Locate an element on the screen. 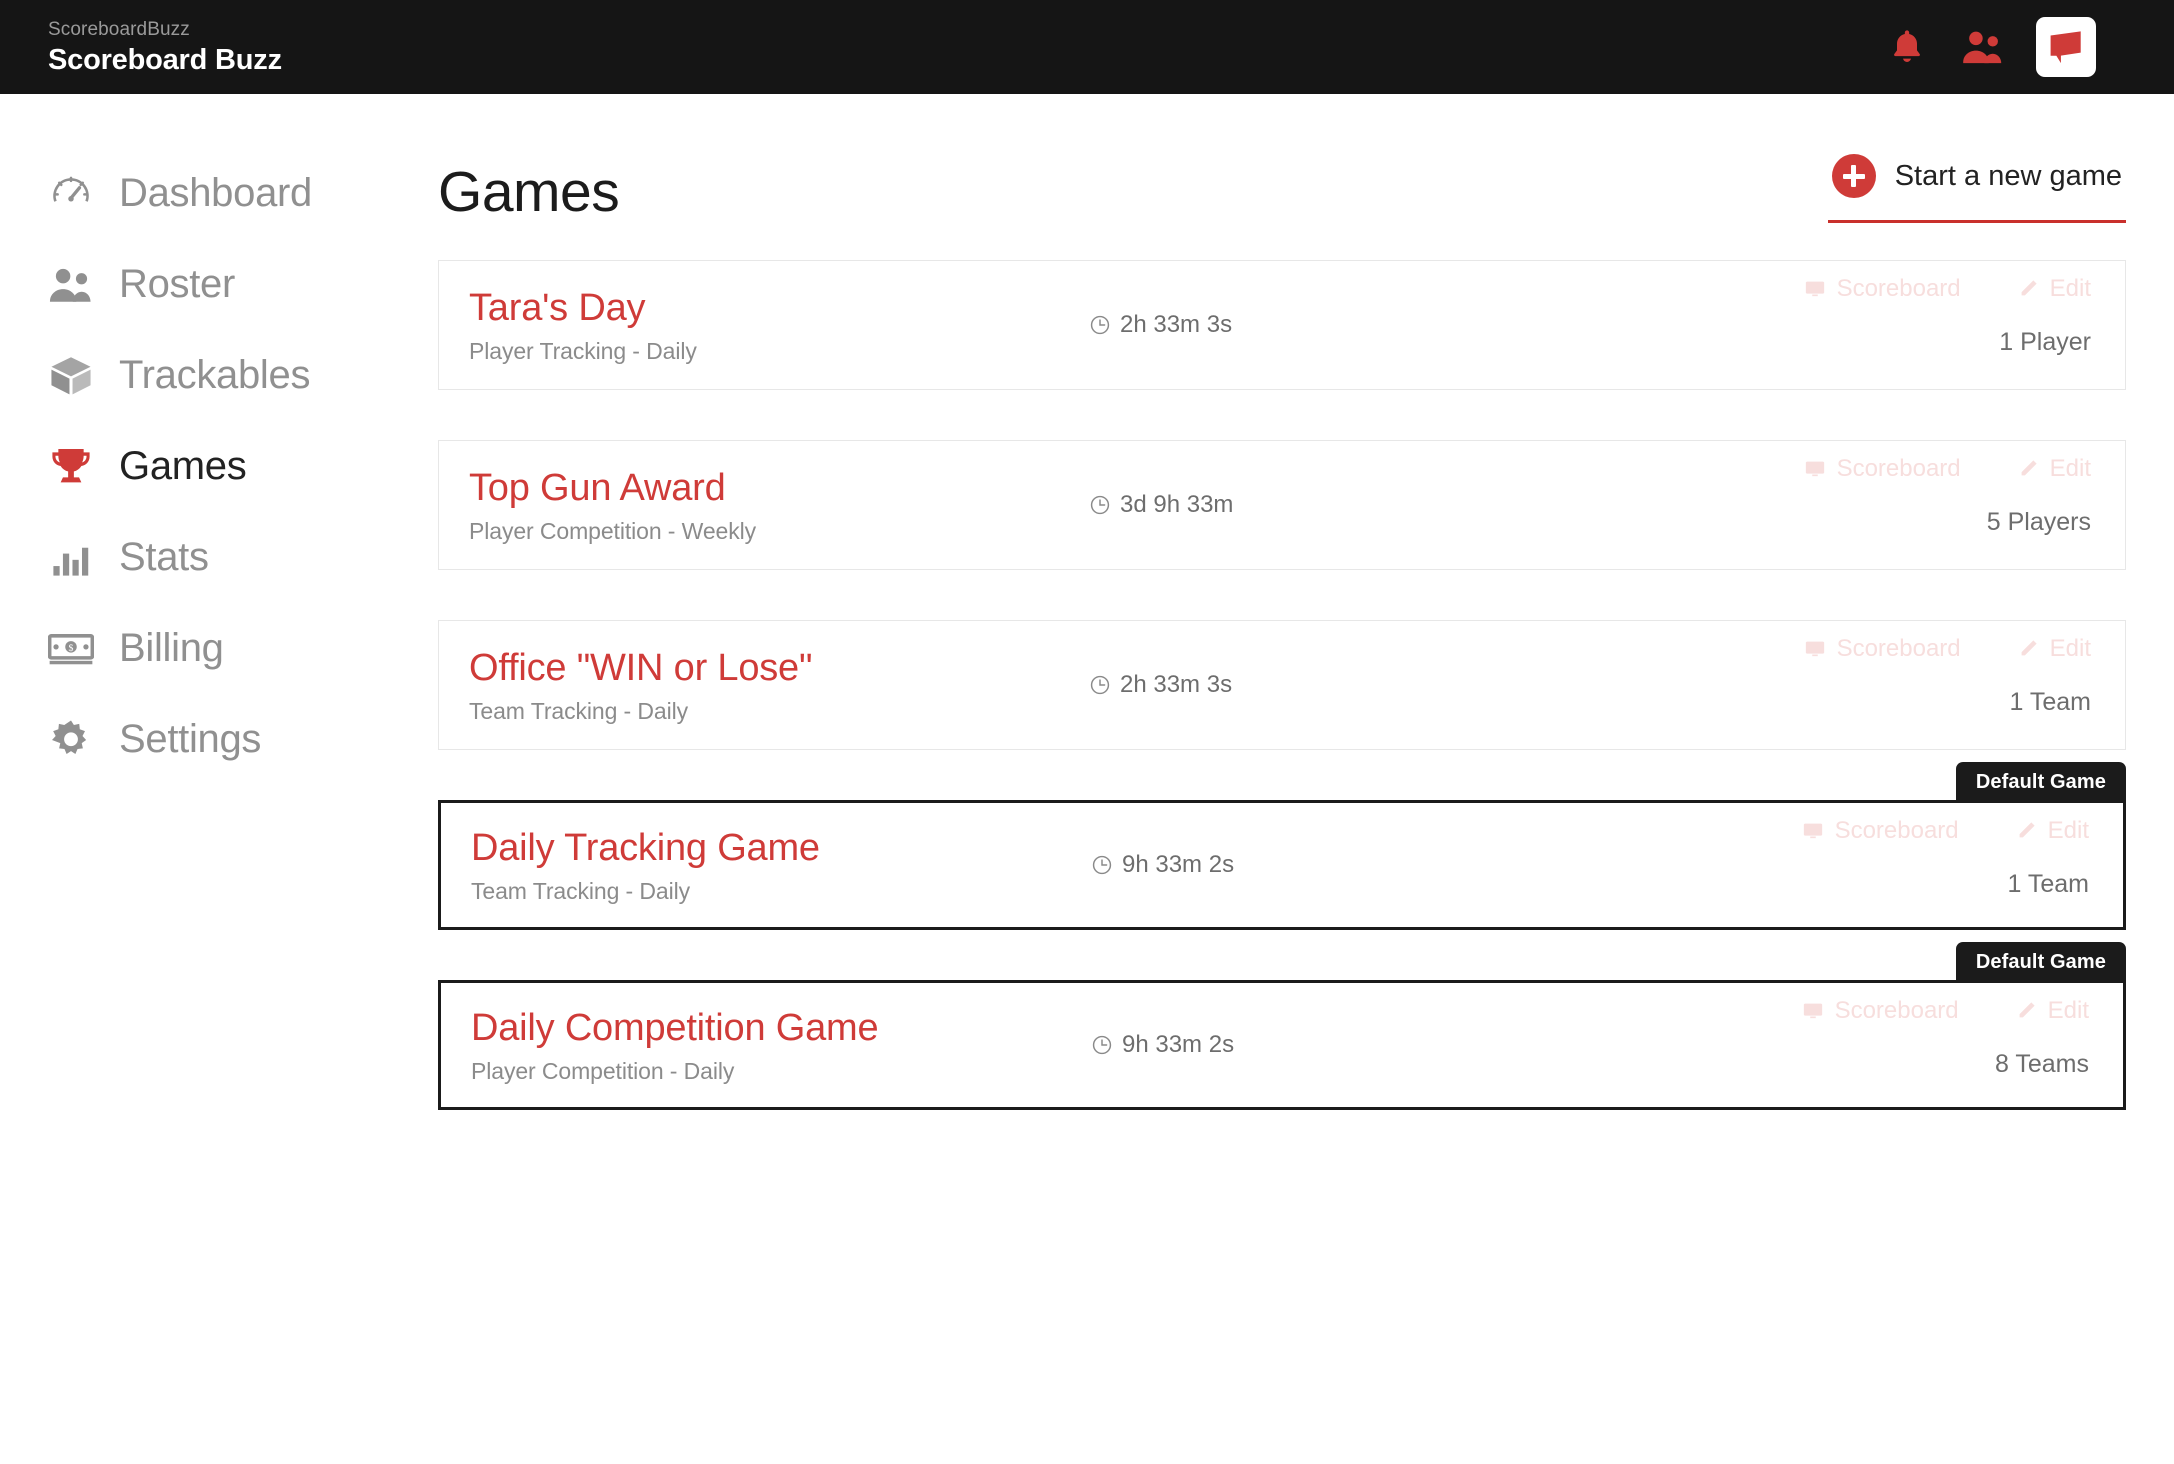 This screenshot has width=2174, height=1464. game-name-link: Office "WIN or Lose" is located at coordinates (779, 668).